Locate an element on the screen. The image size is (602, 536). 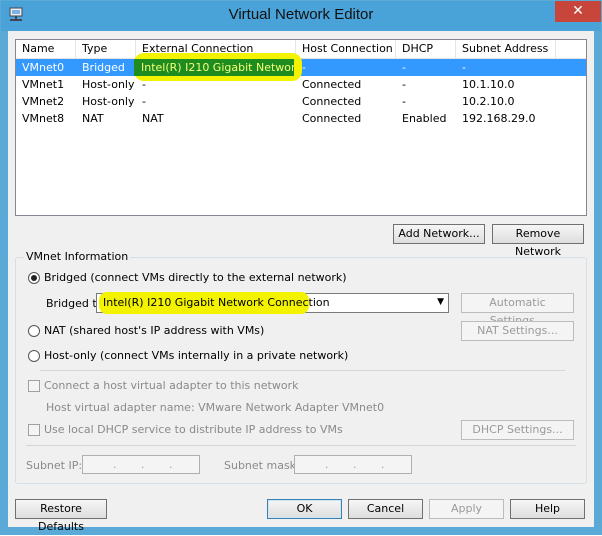
host-only-radio is located at coordinates (34, 356).